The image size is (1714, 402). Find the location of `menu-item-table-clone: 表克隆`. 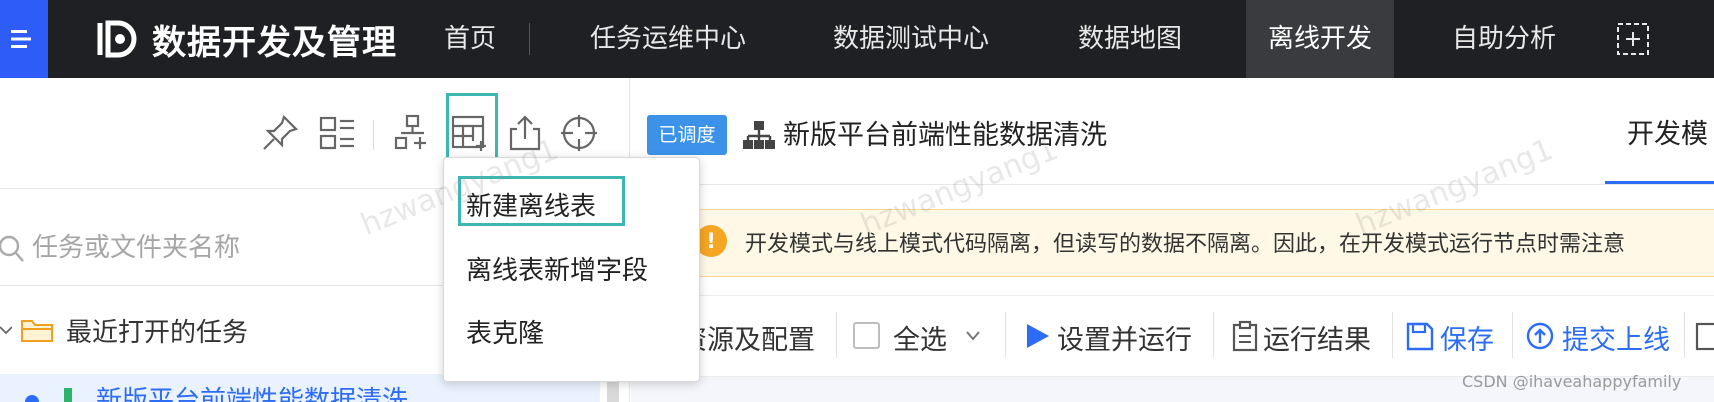

menu-item-table-clone: 表克隆 is located at coordinates (505, 331).